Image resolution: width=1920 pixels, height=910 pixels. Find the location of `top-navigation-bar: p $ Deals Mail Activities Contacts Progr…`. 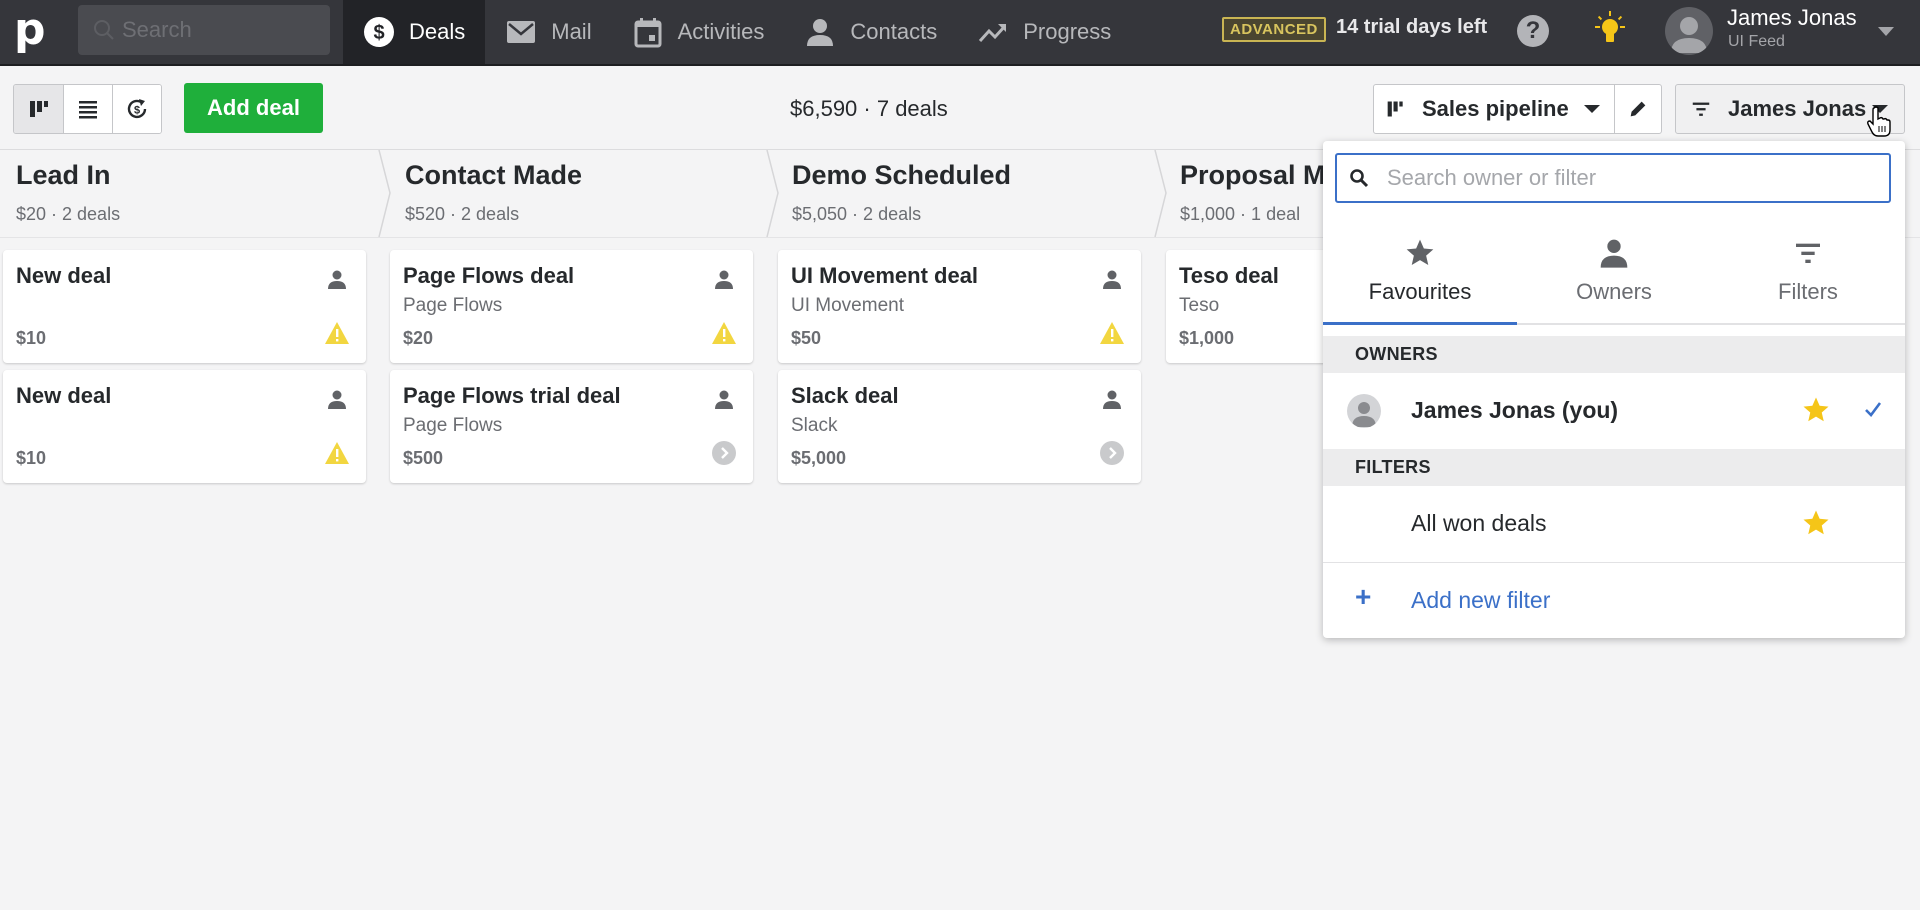

top-navigation-bar: p $ Deals Mail Activities Contacts Progr… is located at coordinates (960, 33).